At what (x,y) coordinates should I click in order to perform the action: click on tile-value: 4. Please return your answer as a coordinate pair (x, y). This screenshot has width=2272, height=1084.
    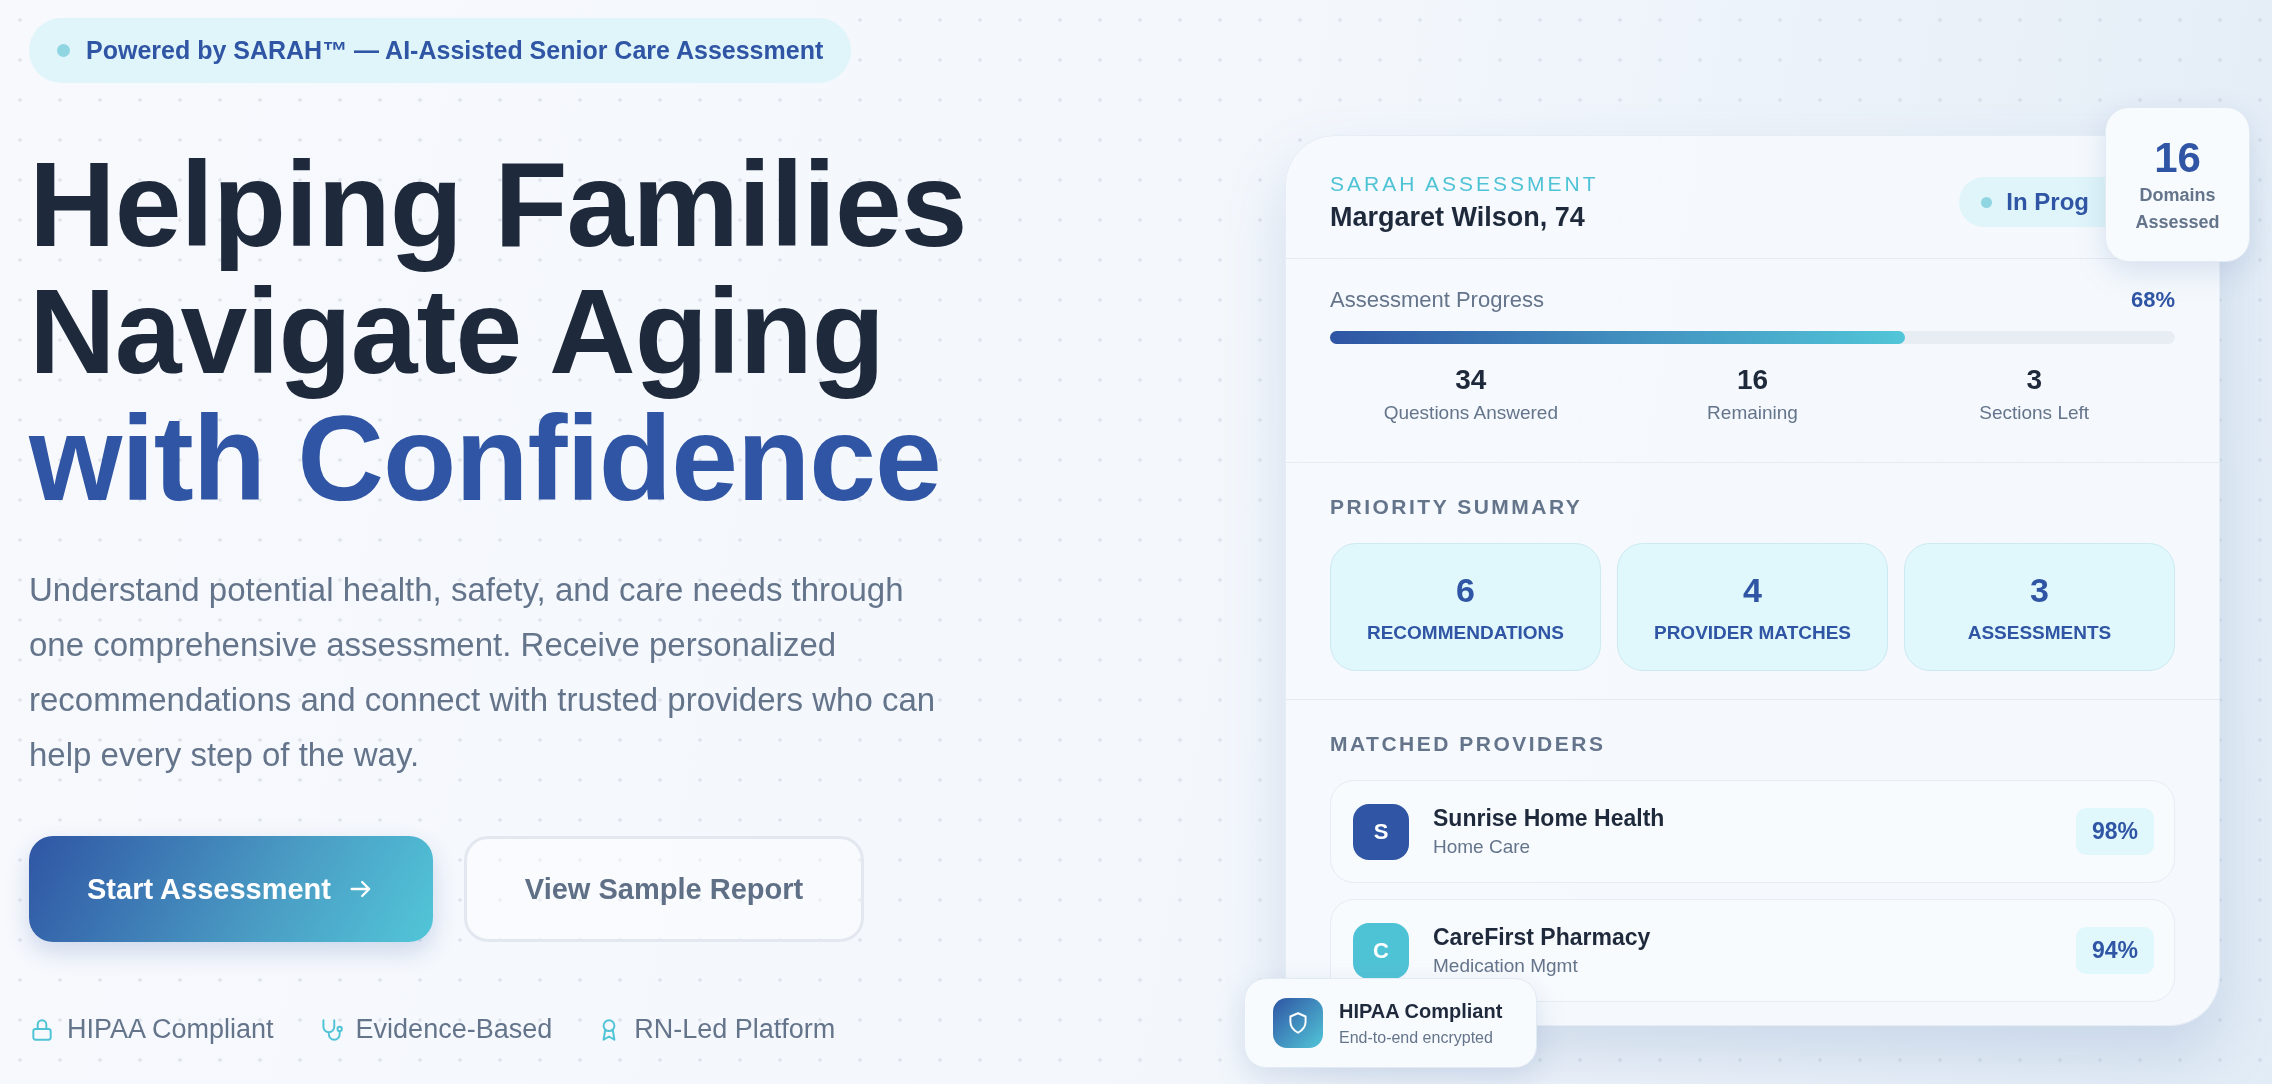
    Looking at the image, I should click on (1752, 590).